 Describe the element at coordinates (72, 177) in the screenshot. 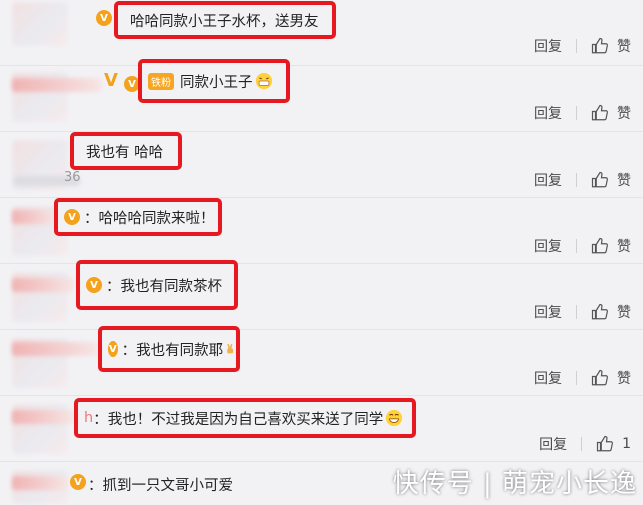

I see `timestamp-tail: 36` at that location.